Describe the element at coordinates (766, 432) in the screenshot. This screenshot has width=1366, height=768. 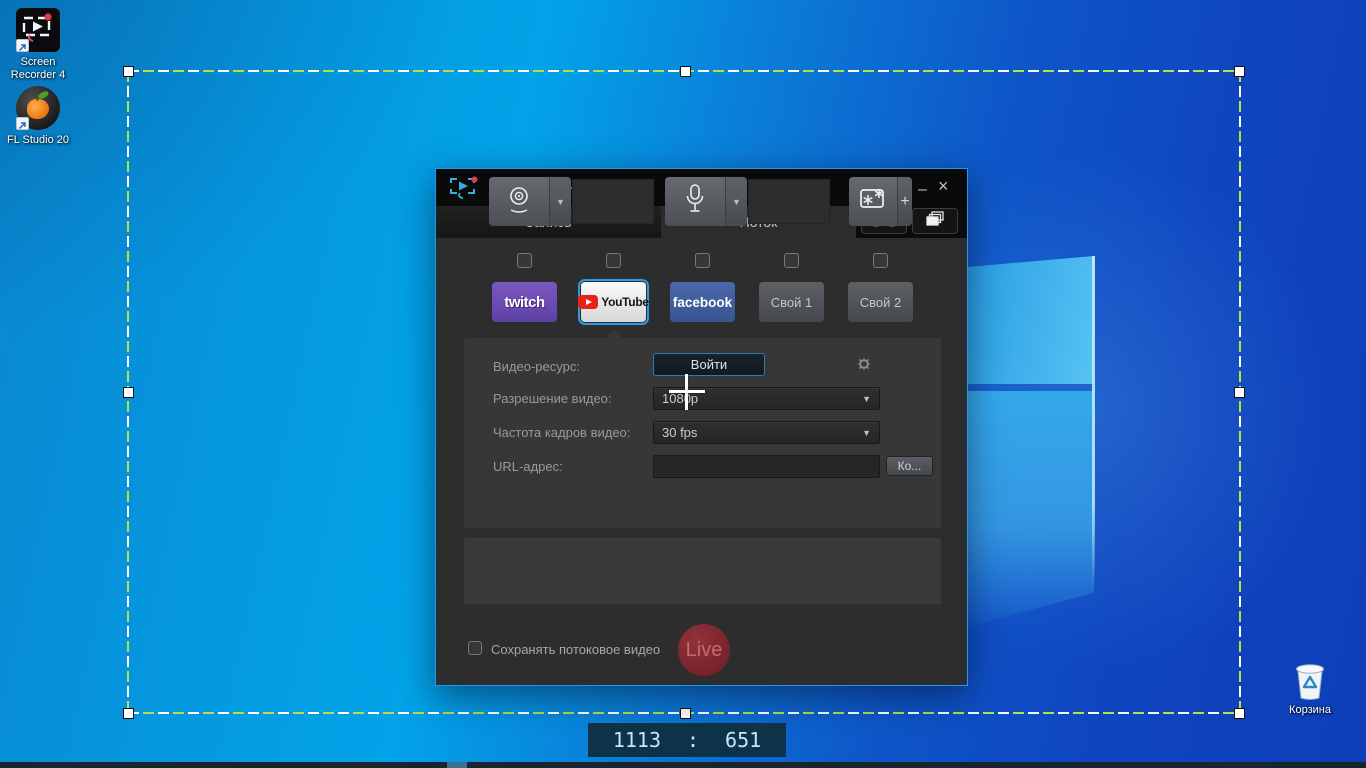
I see `framerate-dropdown: 30 fps ▼` at that location.